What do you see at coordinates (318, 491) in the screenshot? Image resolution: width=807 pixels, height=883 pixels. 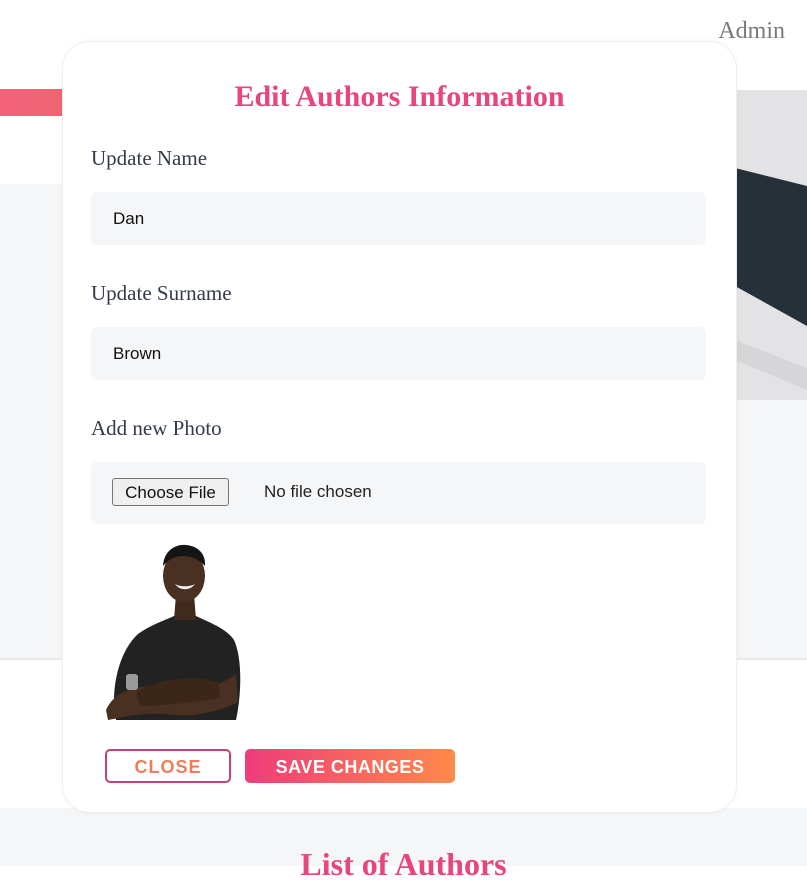 I see `file-status-text: No file chosen` at bounding box center [318, 491].